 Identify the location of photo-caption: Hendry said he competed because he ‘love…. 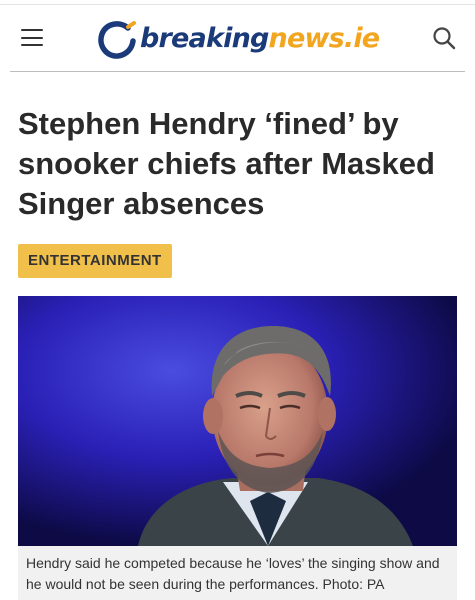
(237, 573).